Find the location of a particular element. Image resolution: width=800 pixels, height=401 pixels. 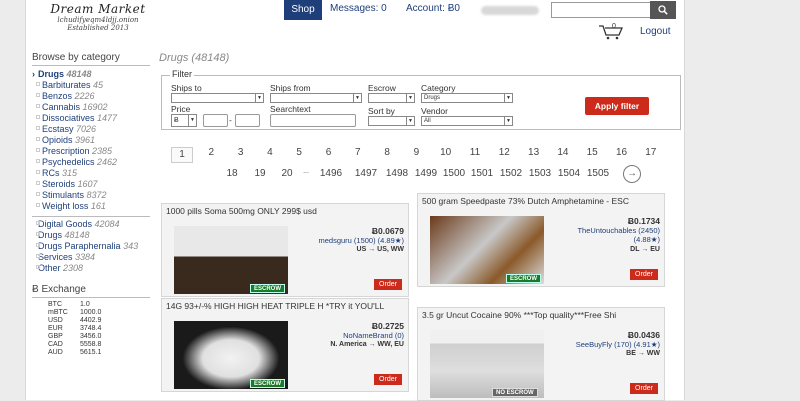

search-input is located at coordinates (601, 10).